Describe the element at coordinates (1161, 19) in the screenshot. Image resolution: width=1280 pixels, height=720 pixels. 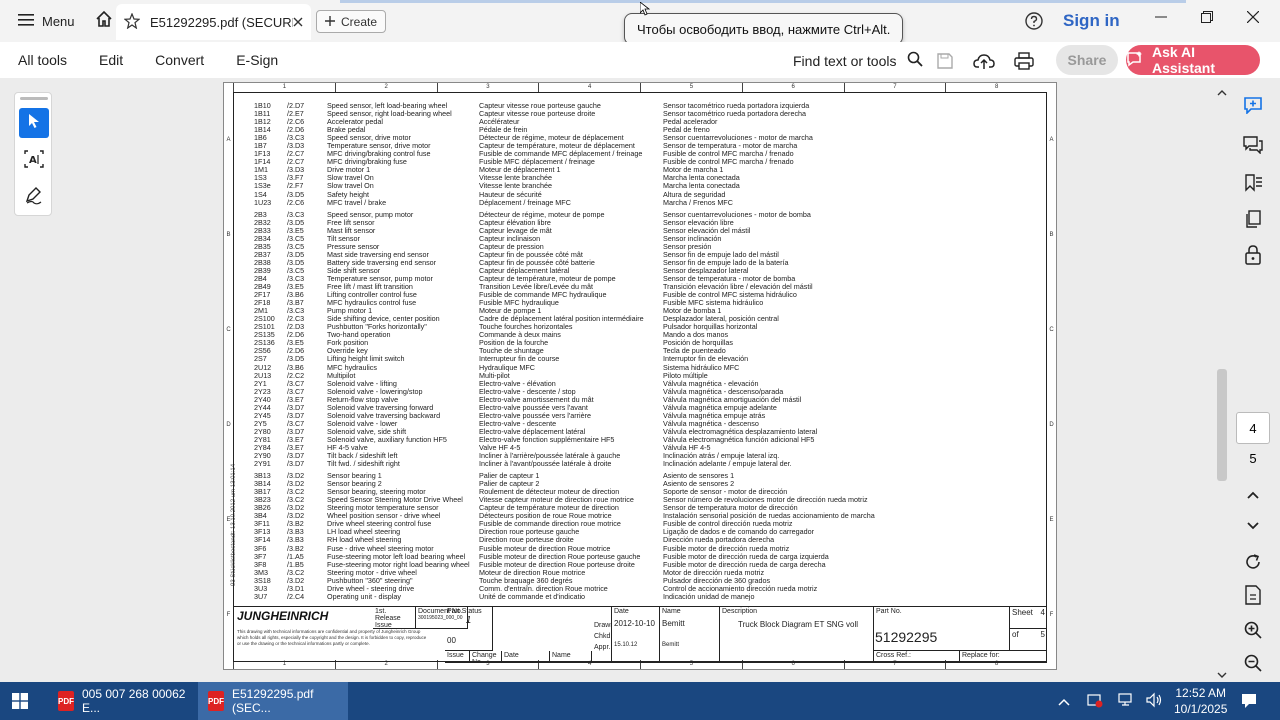
I see `minimize-button` at that location.